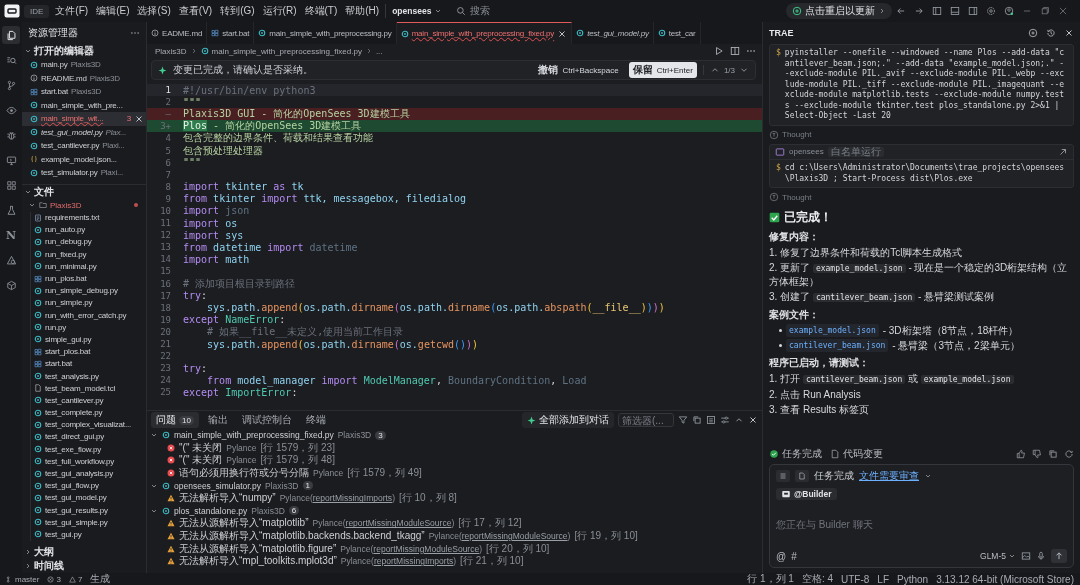  Describe the element at coordinates (217, 420) in the screenshot. I see `panel-tab: 输出` at that location.